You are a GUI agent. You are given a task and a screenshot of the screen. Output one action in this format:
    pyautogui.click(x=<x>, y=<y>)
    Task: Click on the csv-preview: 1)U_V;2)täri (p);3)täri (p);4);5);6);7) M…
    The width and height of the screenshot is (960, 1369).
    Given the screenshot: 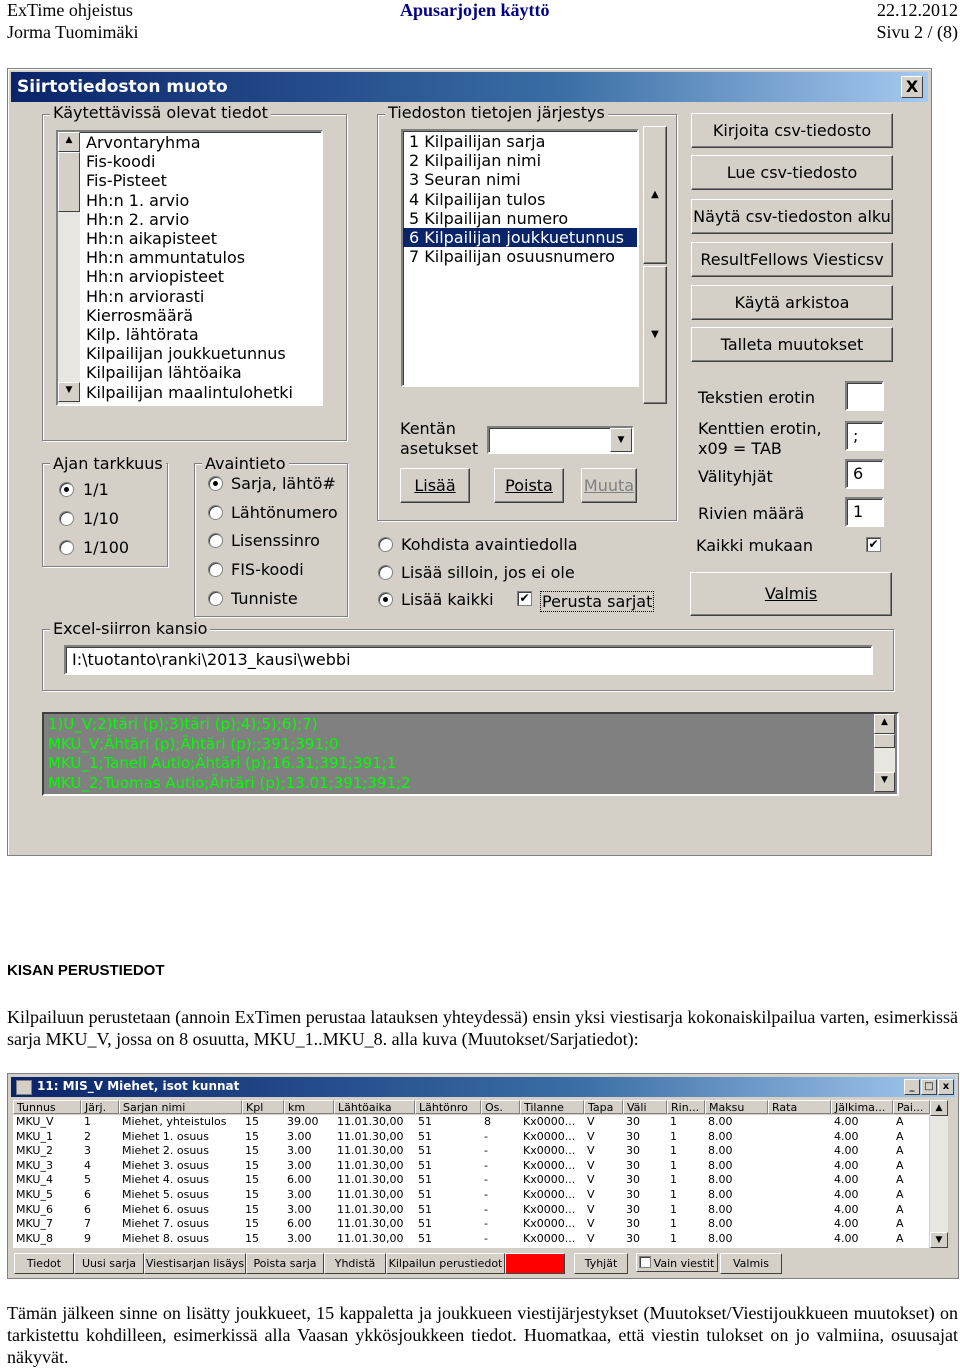 What is the action you would take?
    pyautogui.click(x=470, y=754)
    